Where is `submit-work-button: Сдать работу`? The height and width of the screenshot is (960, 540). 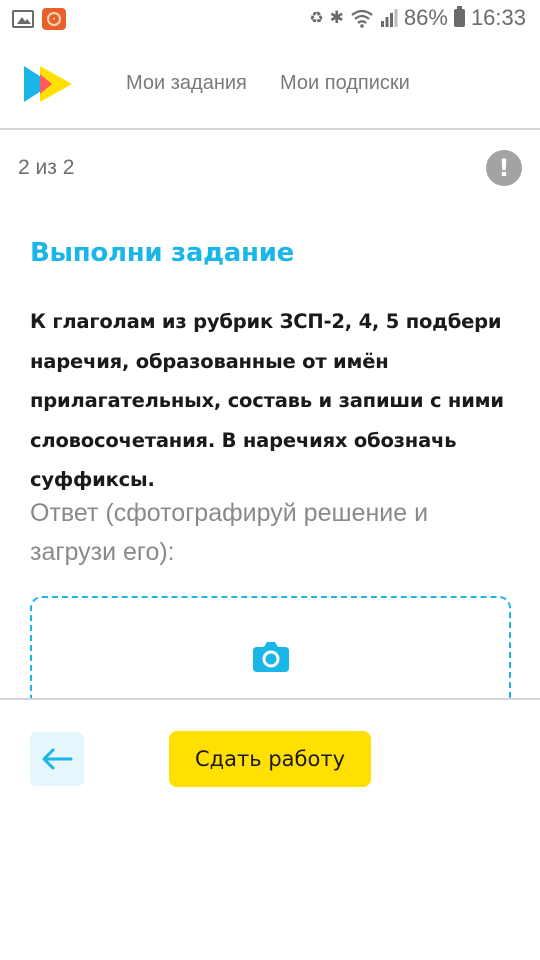
submit-work-button: Сдать работу is located at coordinates (270, 759).